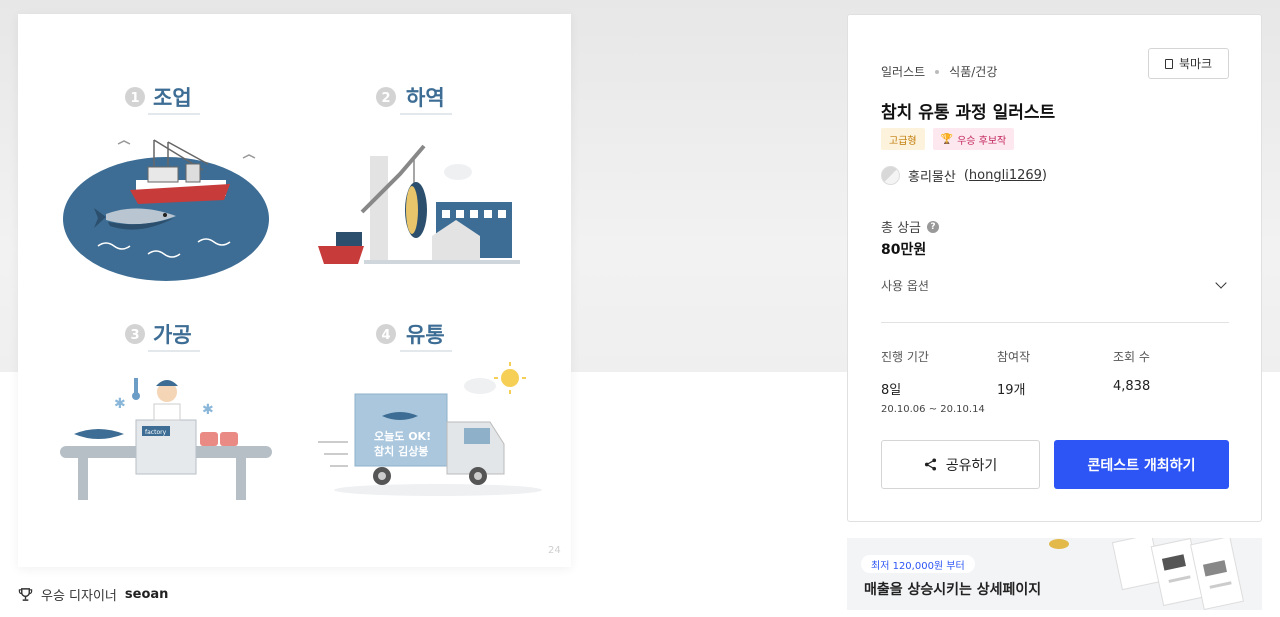 The height and width of the screenshot is (617, 1280). Describe the element at coordinates (25, 594) in the screenshot. I see `trophy-icon` at that location.